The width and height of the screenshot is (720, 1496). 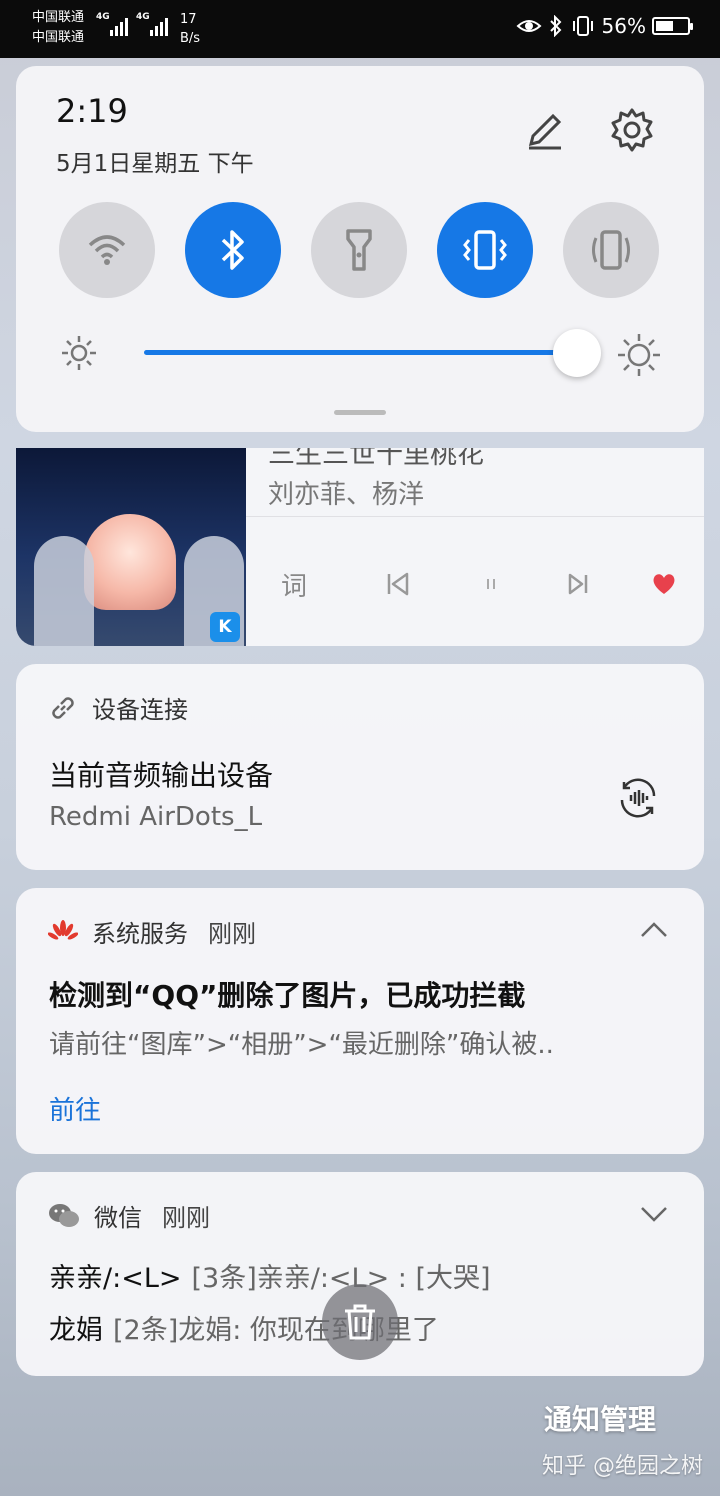 What do you see at coordinates (140, 710) in the screenshot?
I see `card-header-label: 设备连接` at bounding box center [140, 710].